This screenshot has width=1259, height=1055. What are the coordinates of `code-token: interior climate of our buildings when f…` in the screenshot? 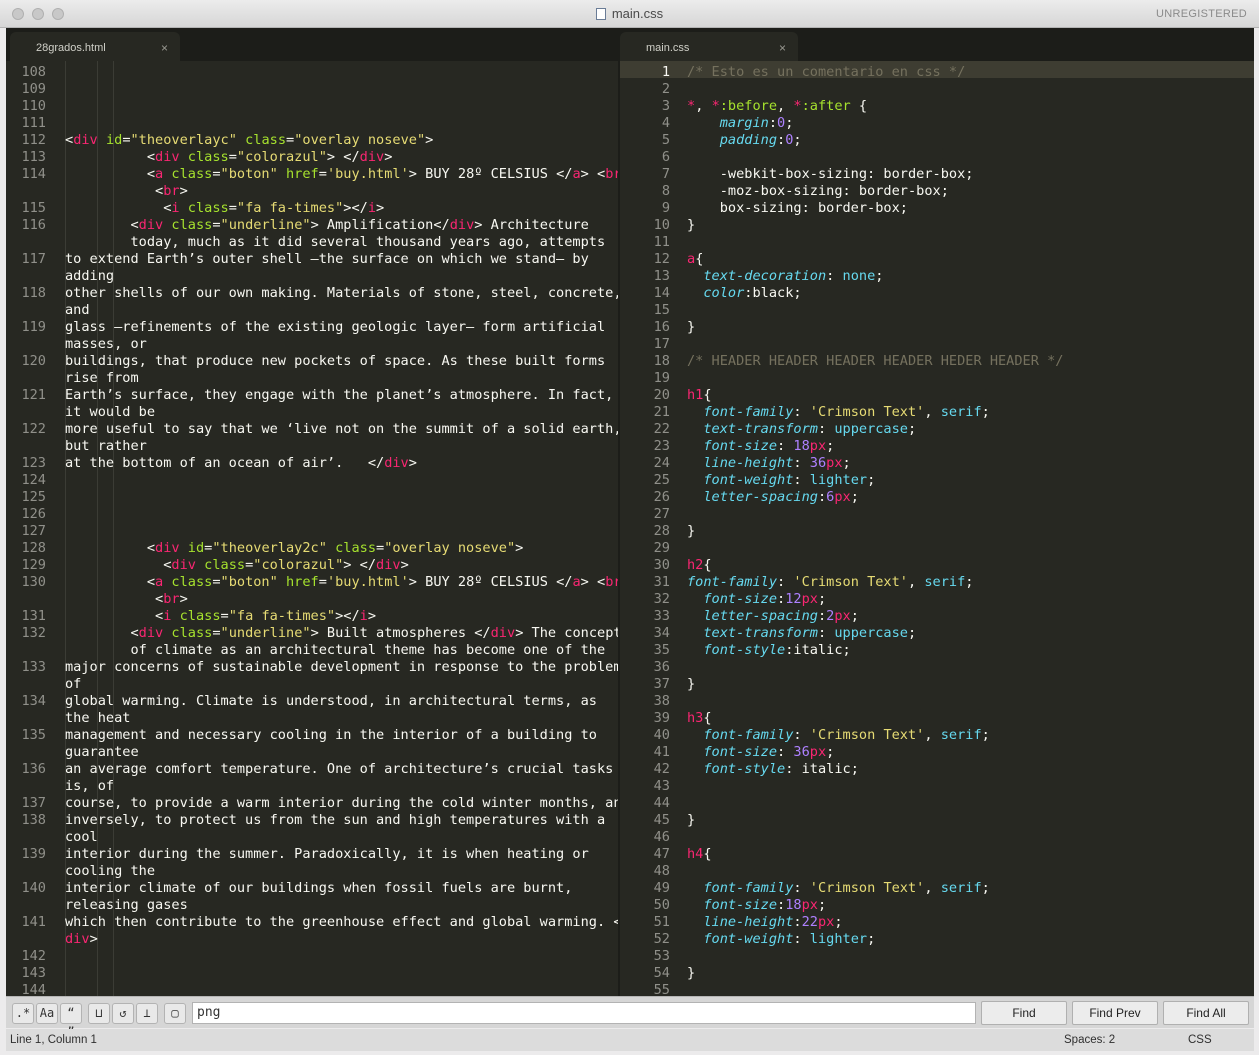 It's located at (319, 888).